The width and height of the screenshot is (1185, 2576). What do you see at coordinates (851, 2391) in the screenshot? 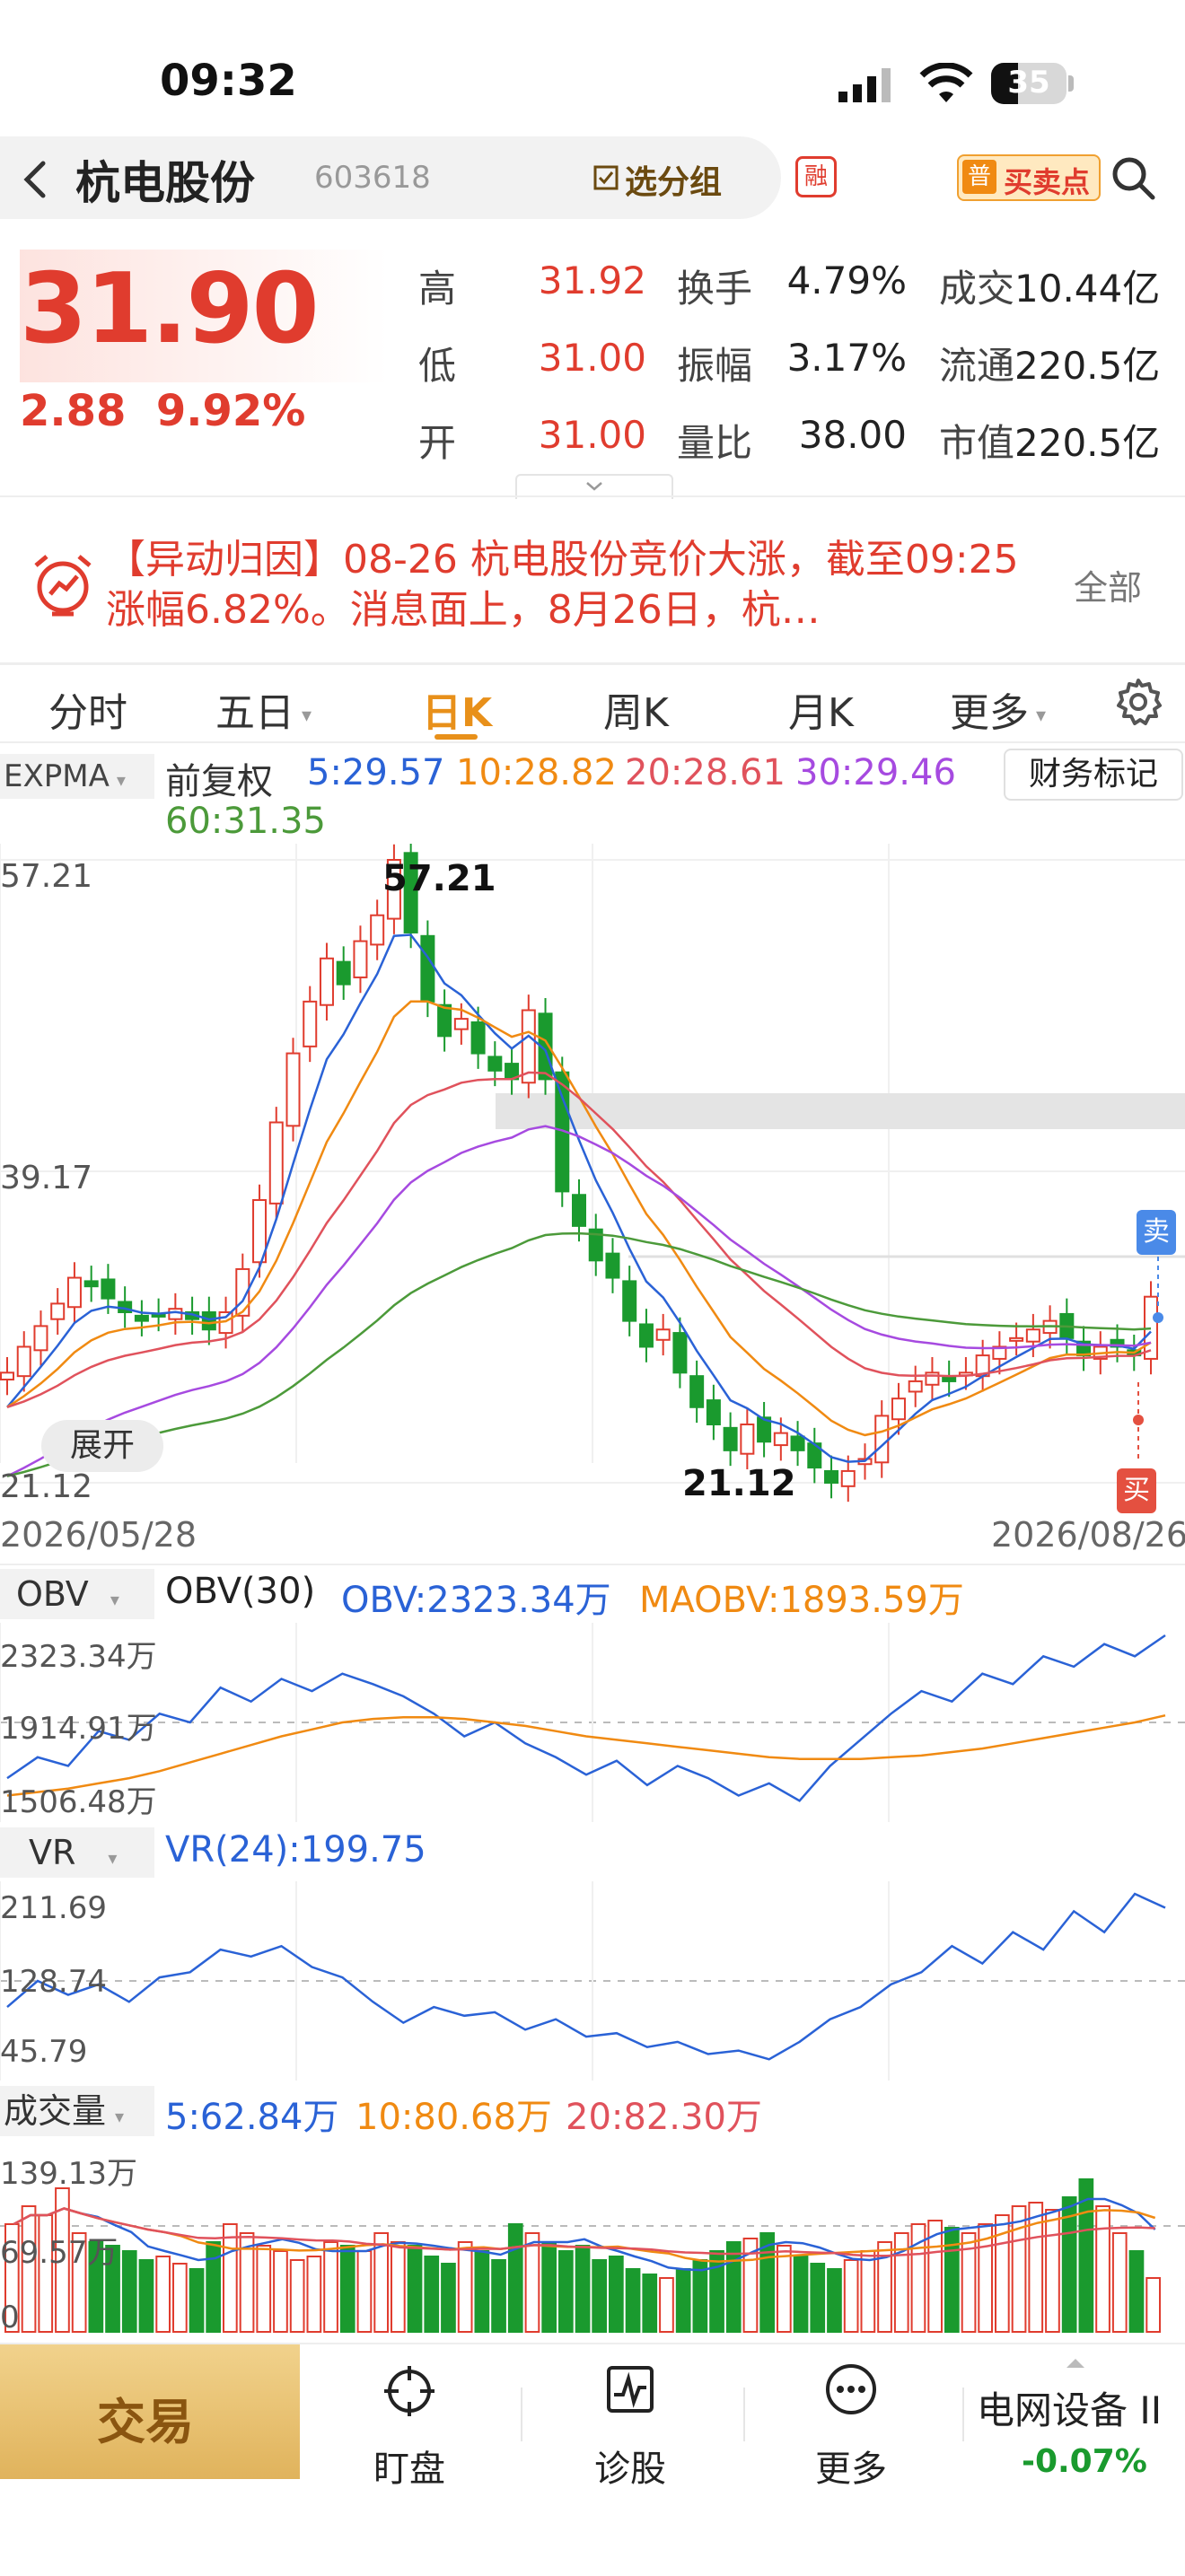
I see `more-dots-icon` at bounding box center [851, 2391].